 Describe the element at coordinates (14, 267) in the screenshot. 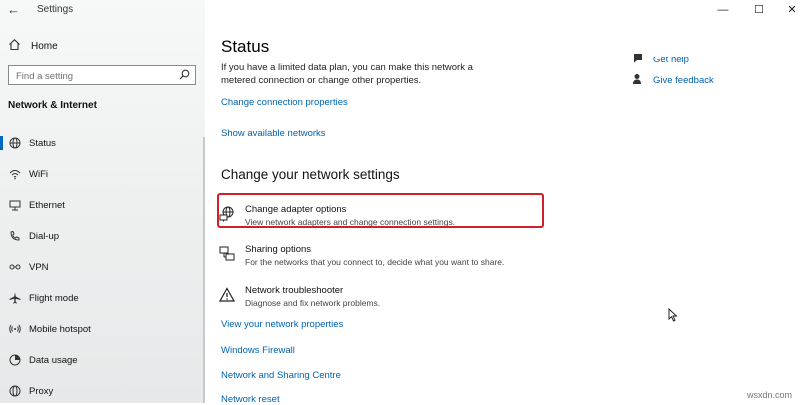

I see `vpn-icon` at that location.